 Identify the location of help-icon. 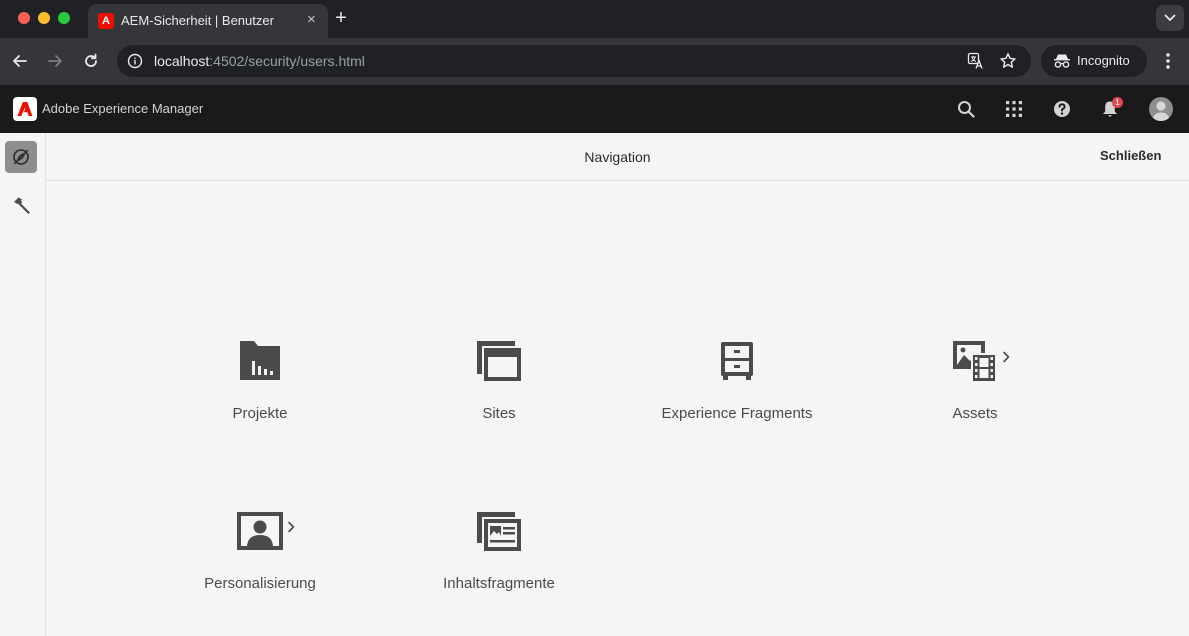
(1062, 109).